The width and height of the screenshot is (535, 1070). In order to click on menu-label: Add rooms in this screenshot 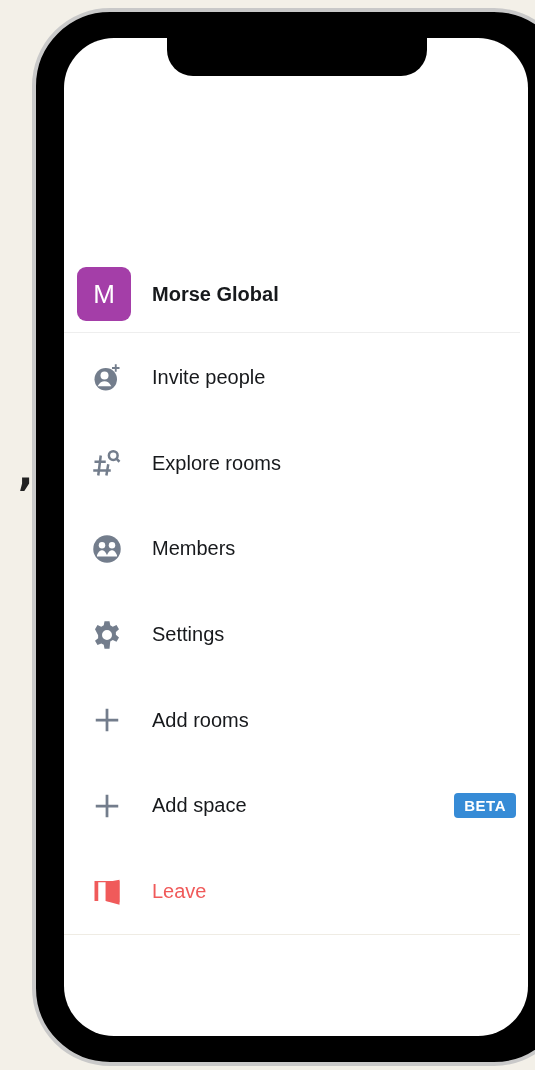, I will do `click(200, 720)`.